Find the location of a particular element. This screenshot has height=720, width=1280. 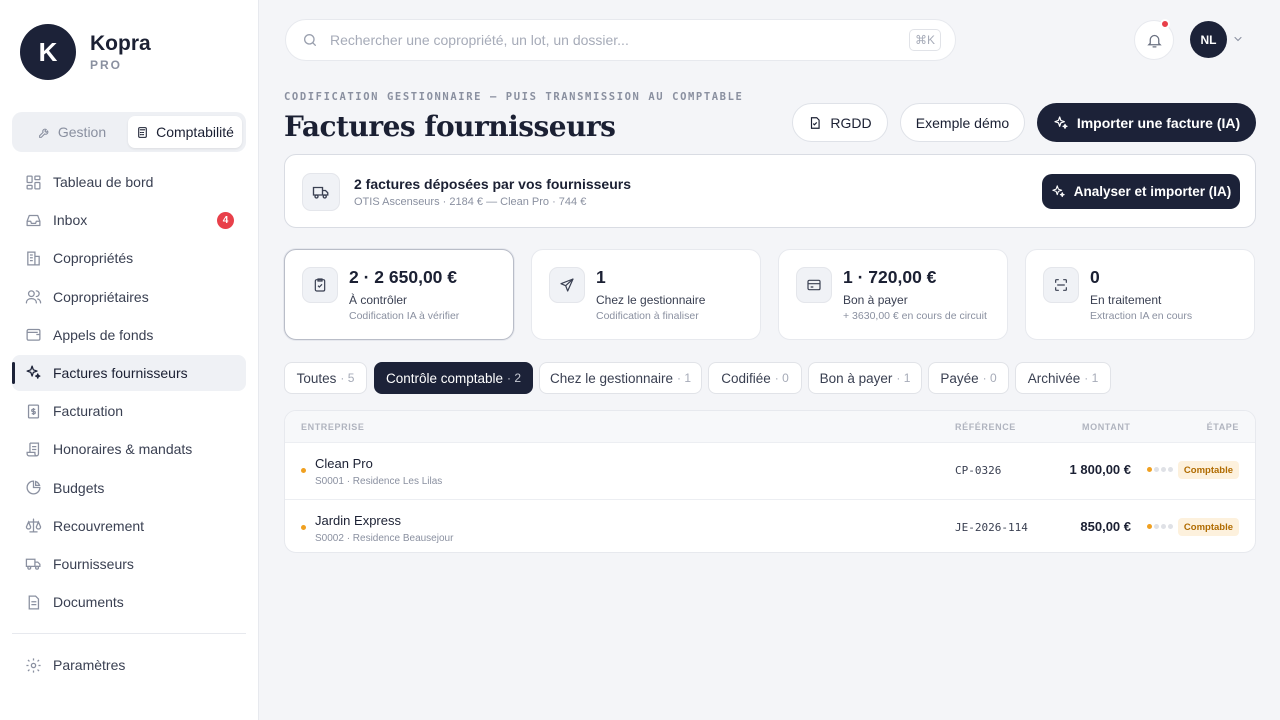

mode-switch: Gestion Comptabilité is located at coordinates (129, 132).